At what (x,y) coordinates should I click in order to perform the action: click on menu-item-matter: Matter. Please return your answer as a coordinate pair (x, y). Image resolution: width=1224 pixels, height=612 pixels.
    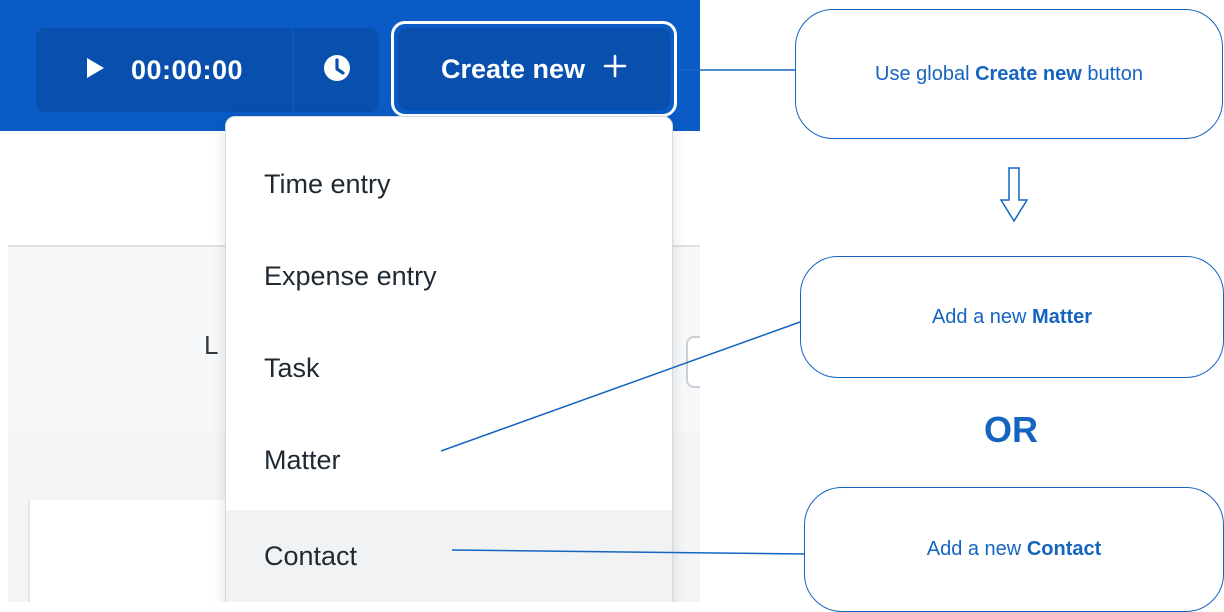
    Looking at the image, I should click on (449, 460).